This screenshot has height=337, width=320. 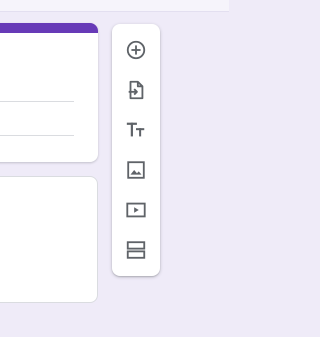 I want to click on question-card, so click(x=49, y=239).